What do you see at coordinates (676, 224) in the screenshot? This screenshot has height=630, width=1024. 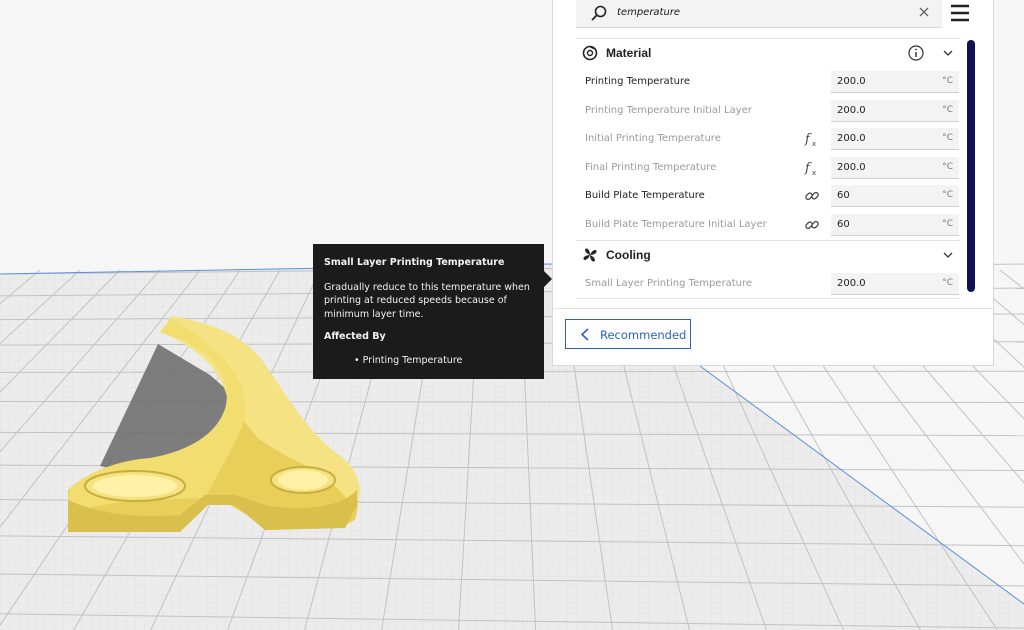 I see `setting-label: Build Plate Temperature Initial Layer` at bounding box center [676, 224].